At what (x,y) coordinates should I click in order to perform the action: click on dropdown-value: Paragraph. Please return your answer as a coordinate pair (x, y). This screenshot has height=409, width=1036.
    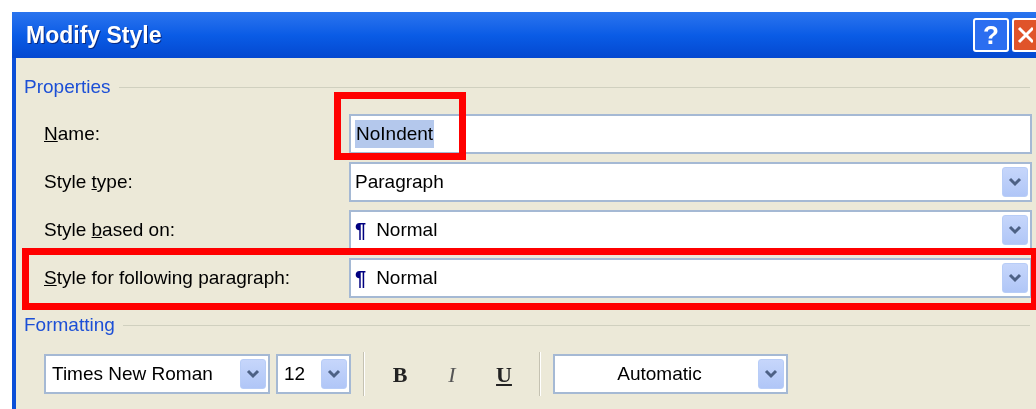
    Looking at the image, I should click on (399, 181).